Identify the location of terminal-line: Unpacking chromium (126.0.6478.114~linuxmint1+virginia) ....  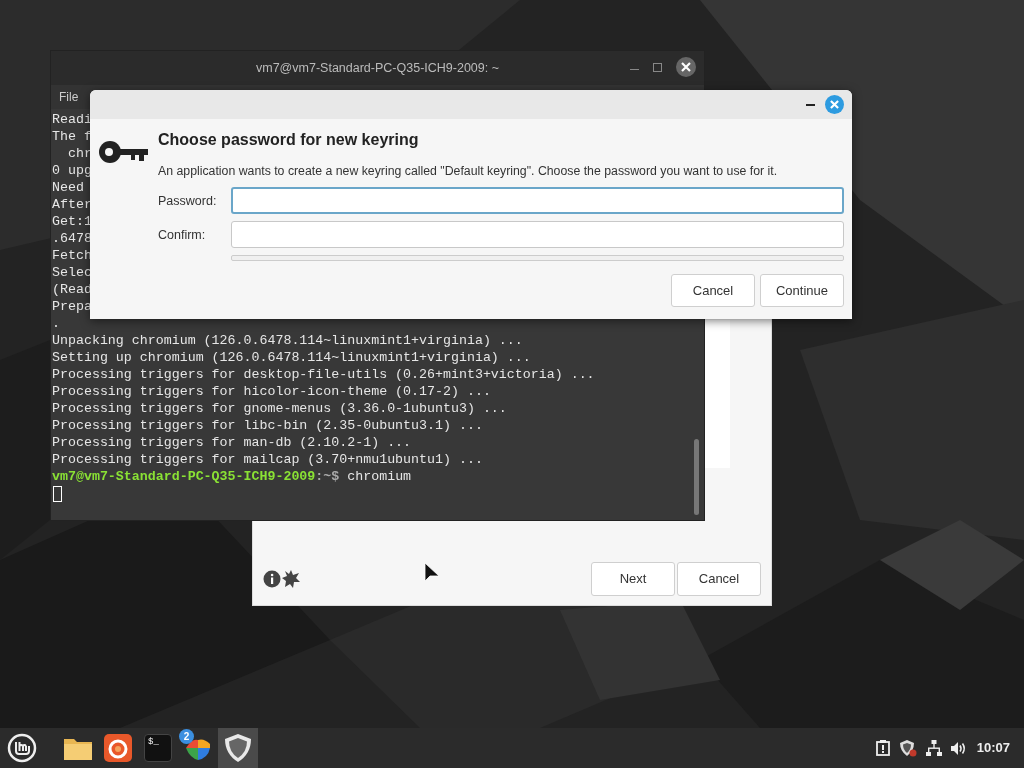
(287, 340).